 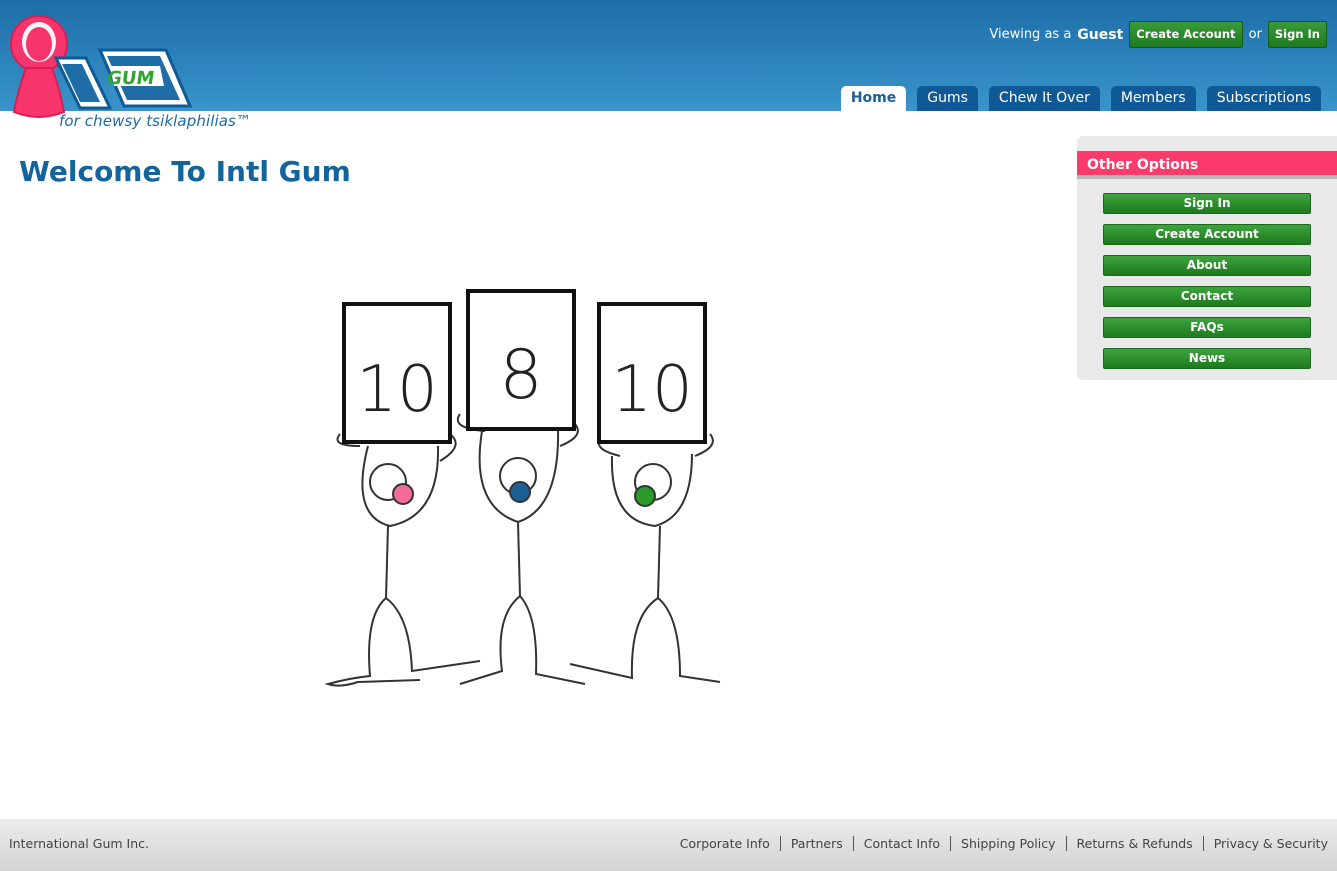 What do you see at coordinates (1100, 34) in the screenshot?
I see `viewer-name: Guest` at bounding box center [1100, 34].